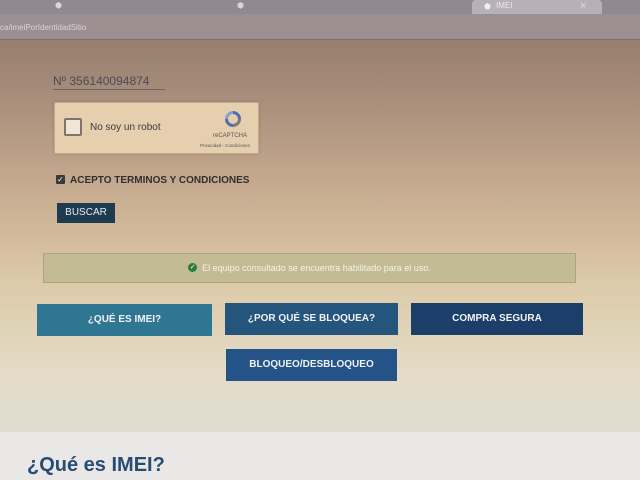  What do you see at coordinates (96, 465) in the screenshot?
I see `section-title: ¿Qué es IMEI?` at bounding box center [96, 465].